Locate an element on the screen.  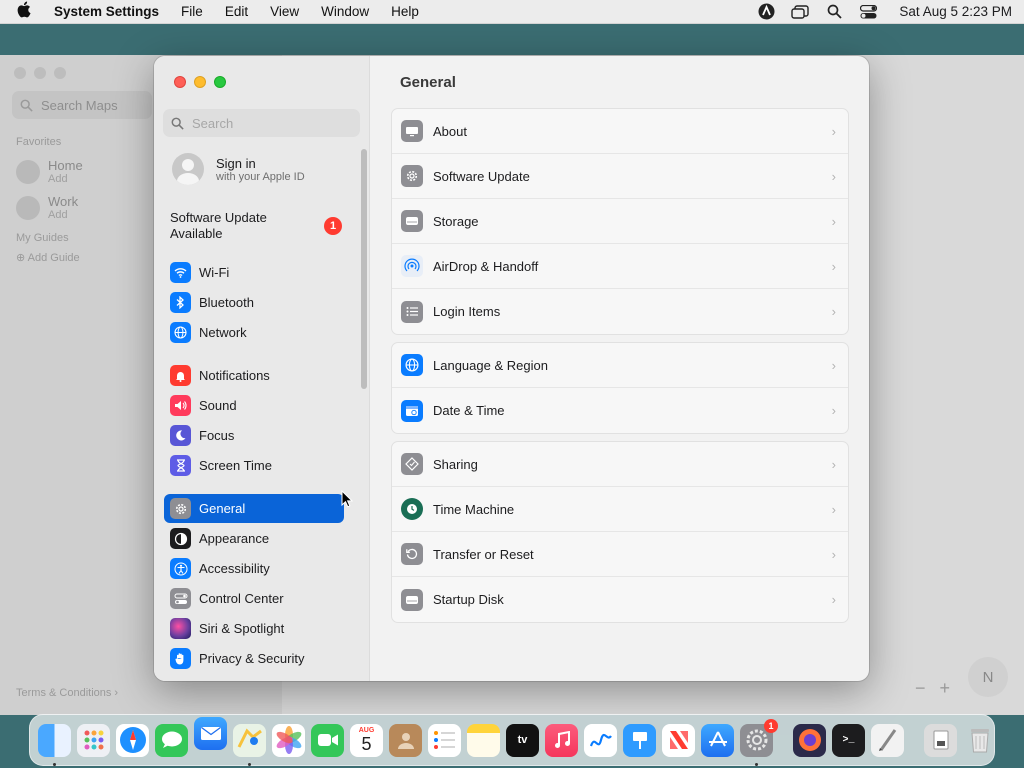
update-line-2: Available is located at coordinates (196, 233).